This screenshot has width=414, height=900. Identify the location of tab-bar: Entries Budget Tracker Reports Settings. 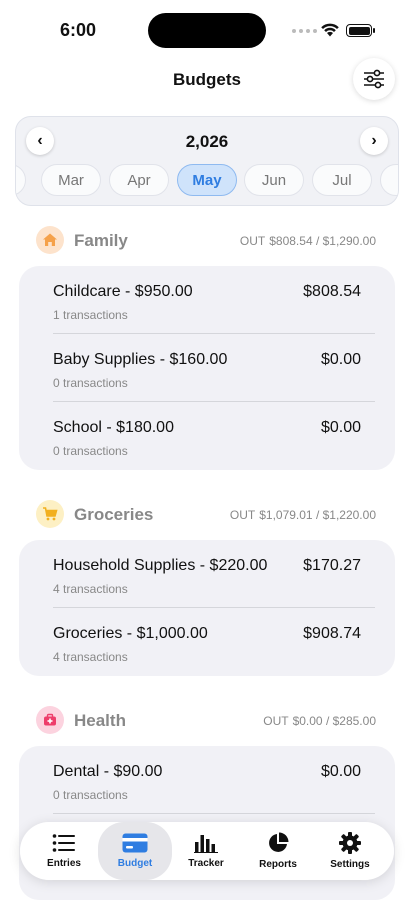
(207, 851).